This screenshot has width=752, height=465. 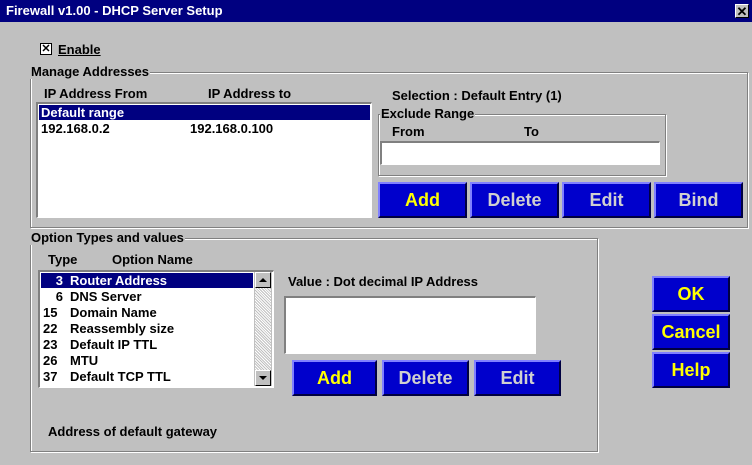 I want to click on ip-from-column-header: IP Address From, so click(x=96, y=93).